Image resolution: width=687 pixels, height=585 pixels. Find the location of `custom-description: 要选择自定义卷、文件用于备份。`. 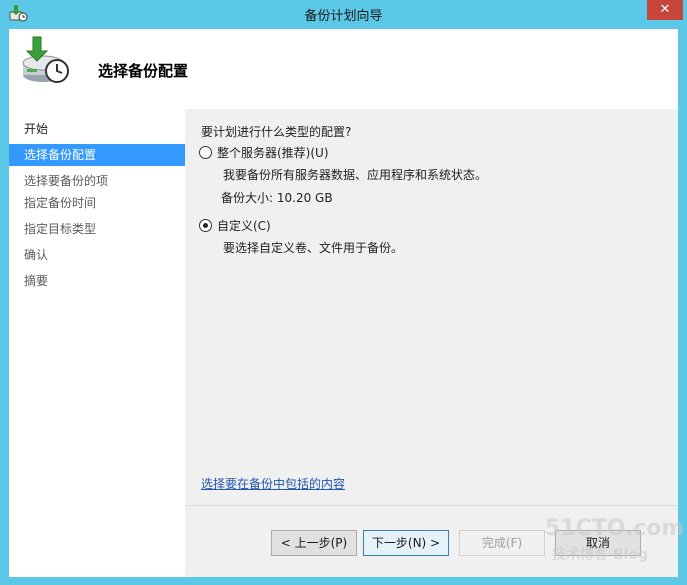

custom-description: 要选择自定义卷、文件用于备份。 is located at coordinates (313, 248).